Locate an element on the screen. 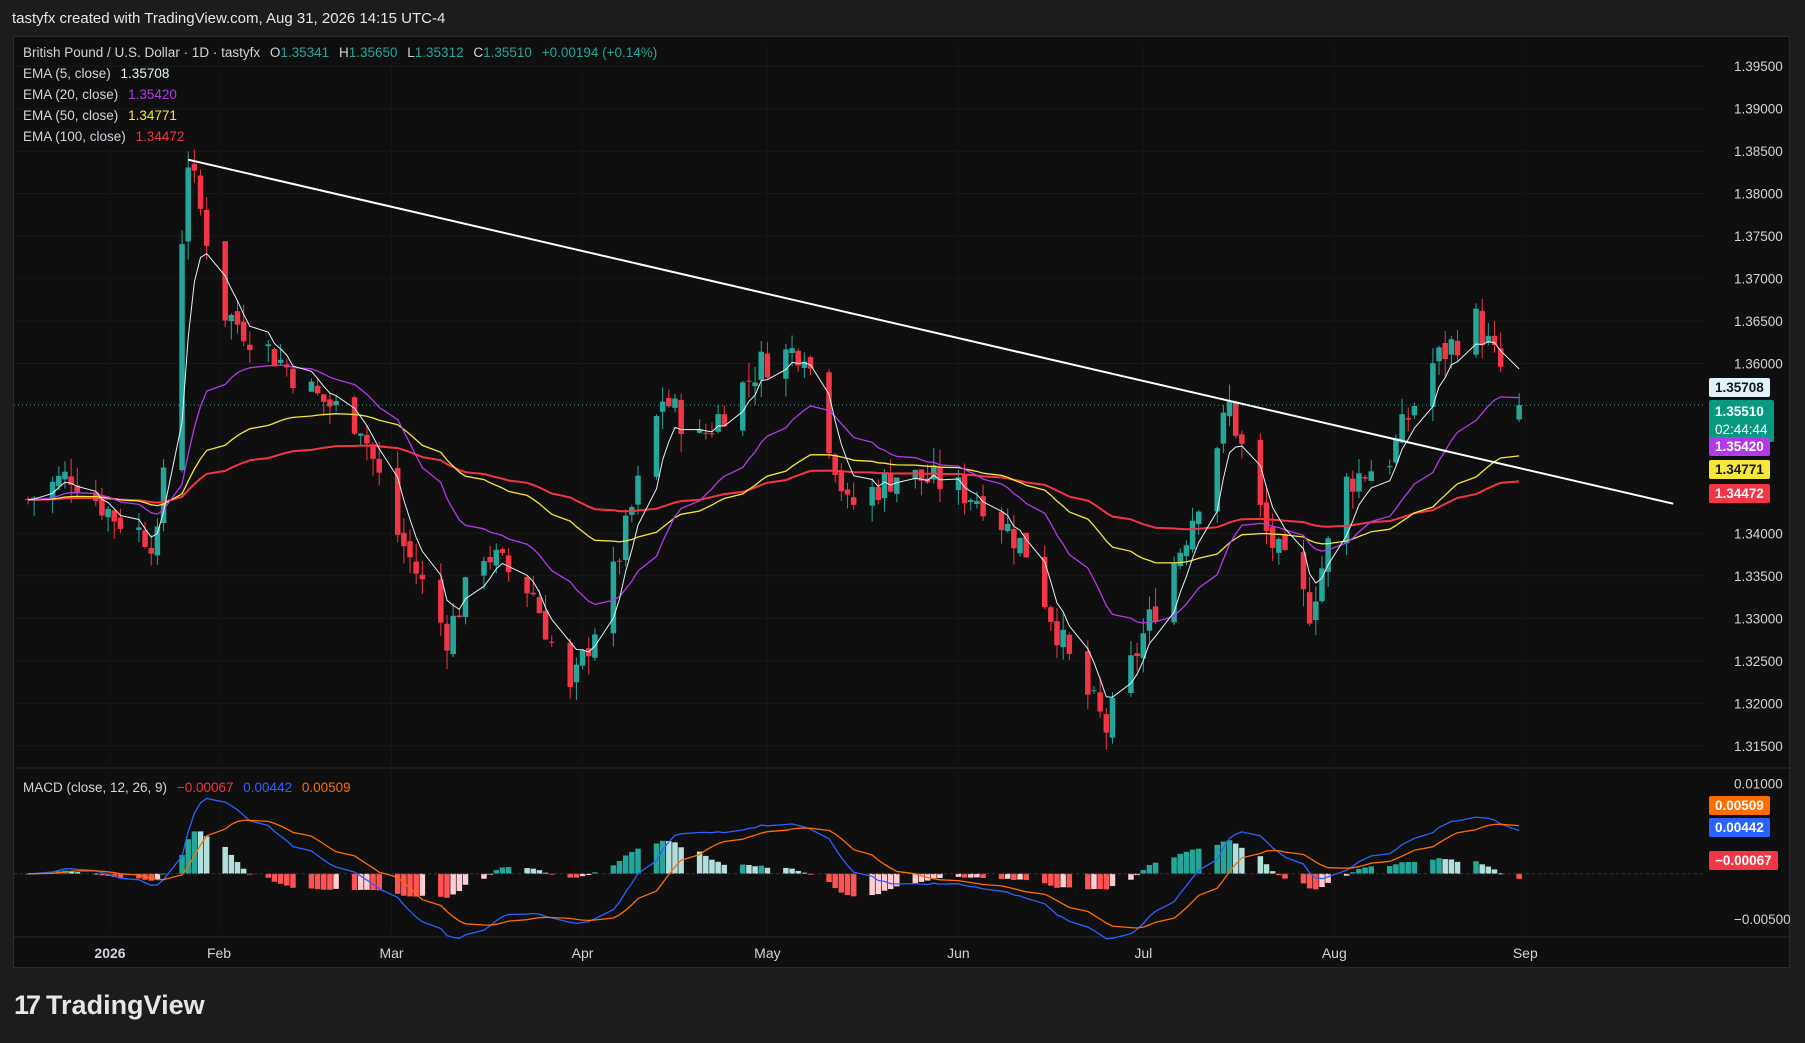  ema20-legend: EMA (20, close) 1.35420 is located at coordinates (103, 94).